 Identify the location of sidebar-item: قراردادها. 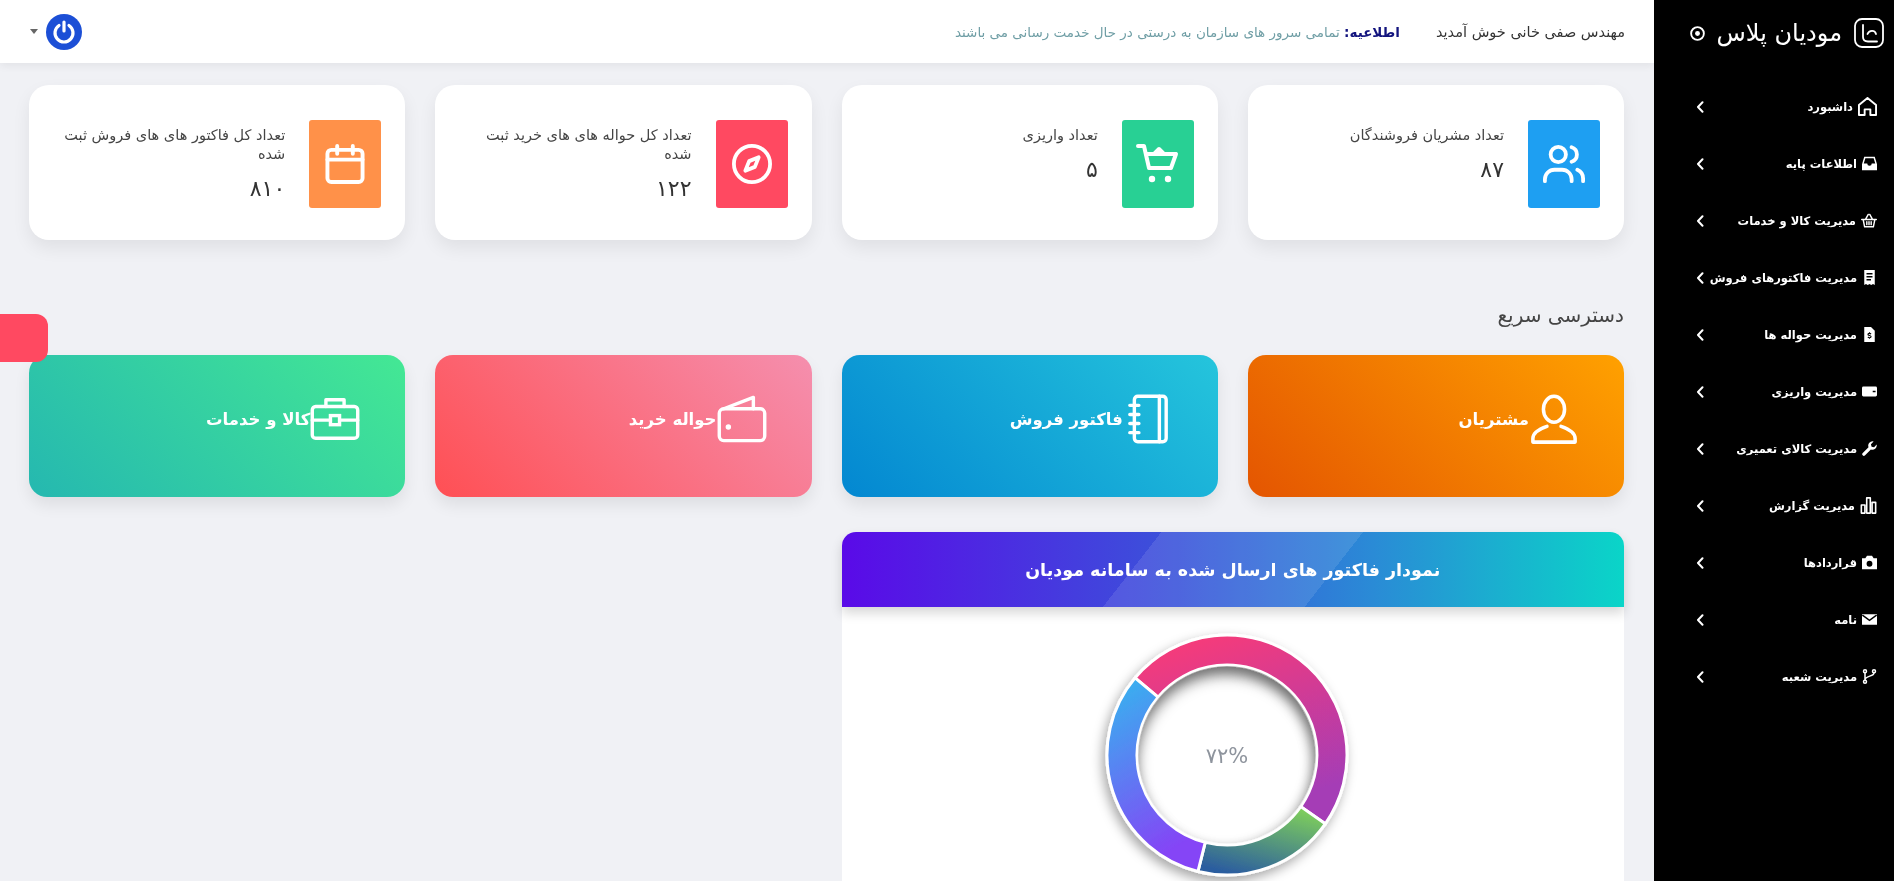
(1774, 562).